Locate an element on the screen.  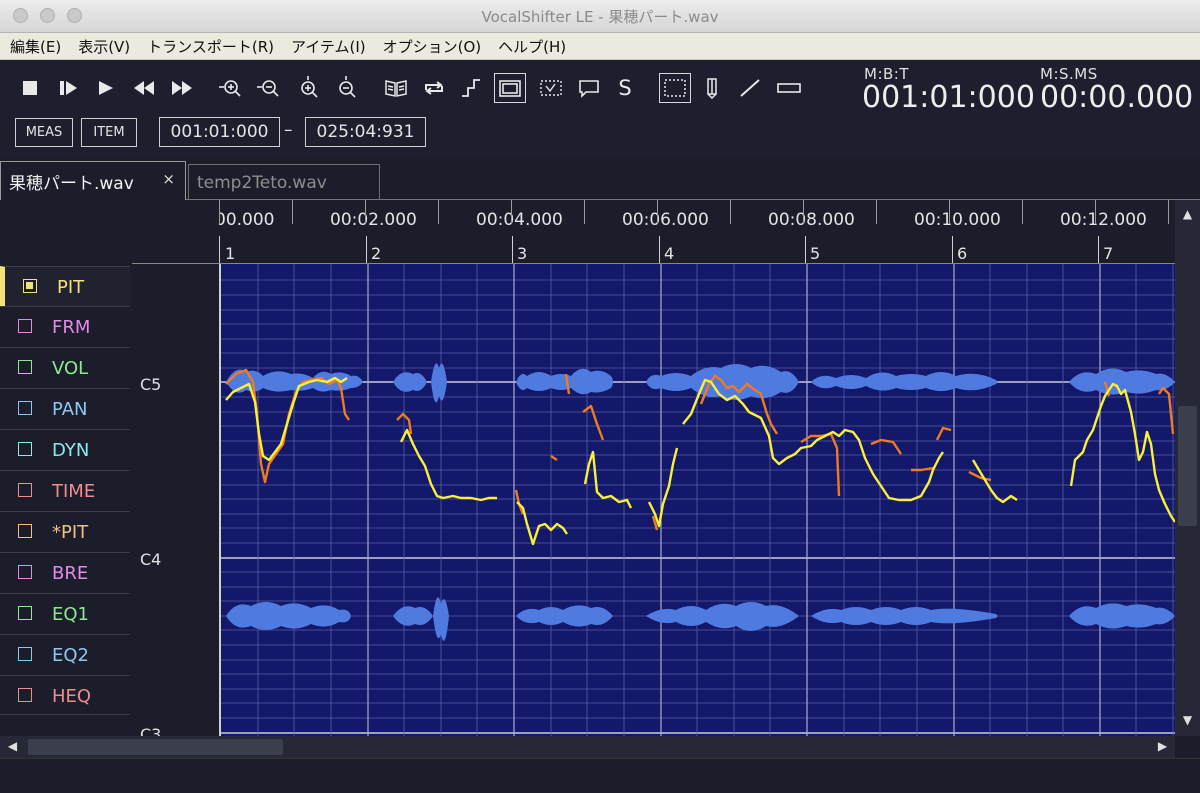
loop-button is located at coordinates (434, 88).